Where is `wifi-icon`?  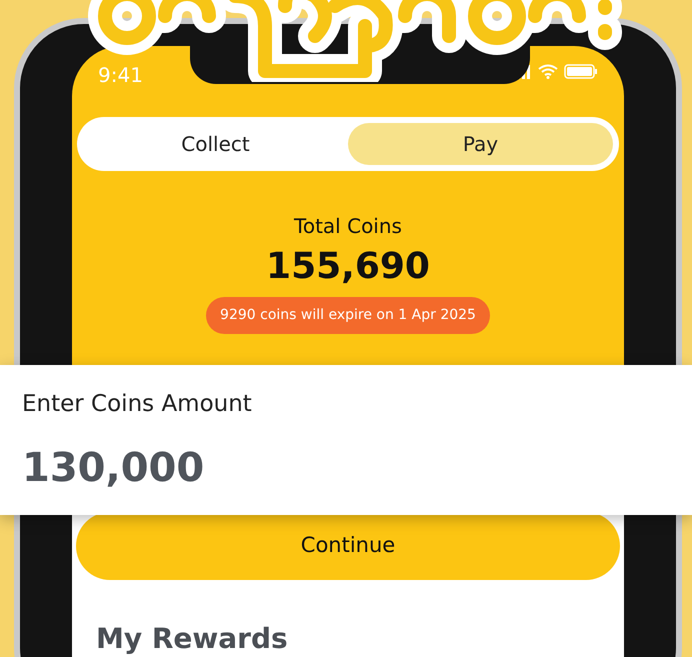
wifi-icon is located at coordinates (548, 71).